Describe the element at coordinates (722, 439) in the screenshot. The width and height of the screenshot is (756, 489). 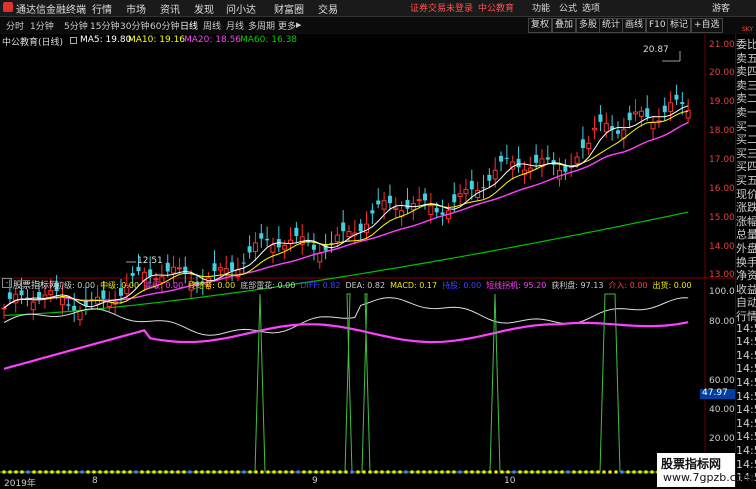
I see `indicator-tick: 20.00` at that location.